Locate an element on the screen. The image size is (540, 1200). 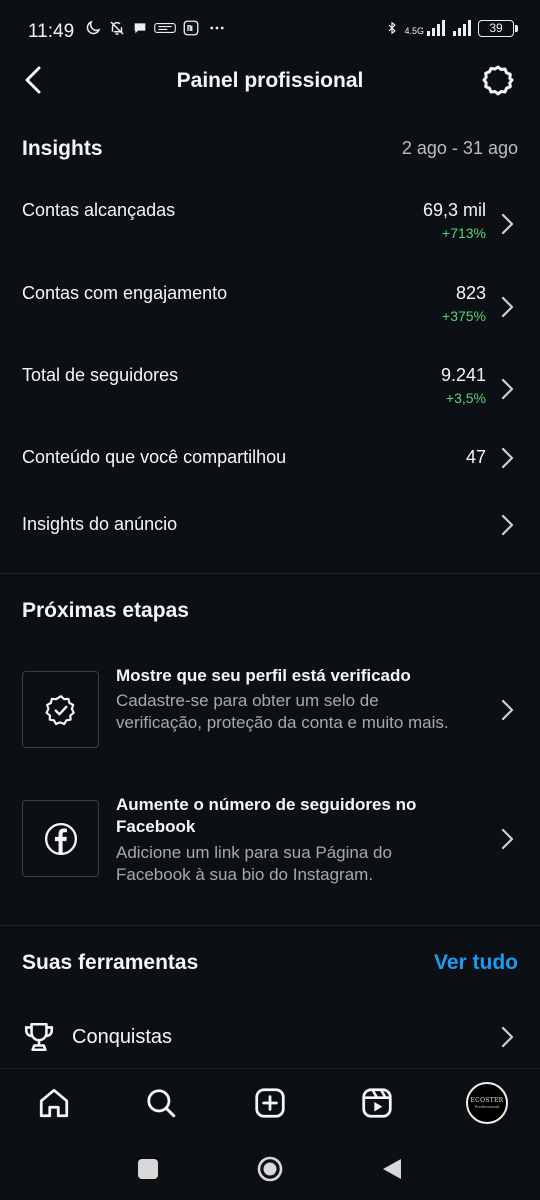
trophy-icon is located at coordinates (39, 1037).